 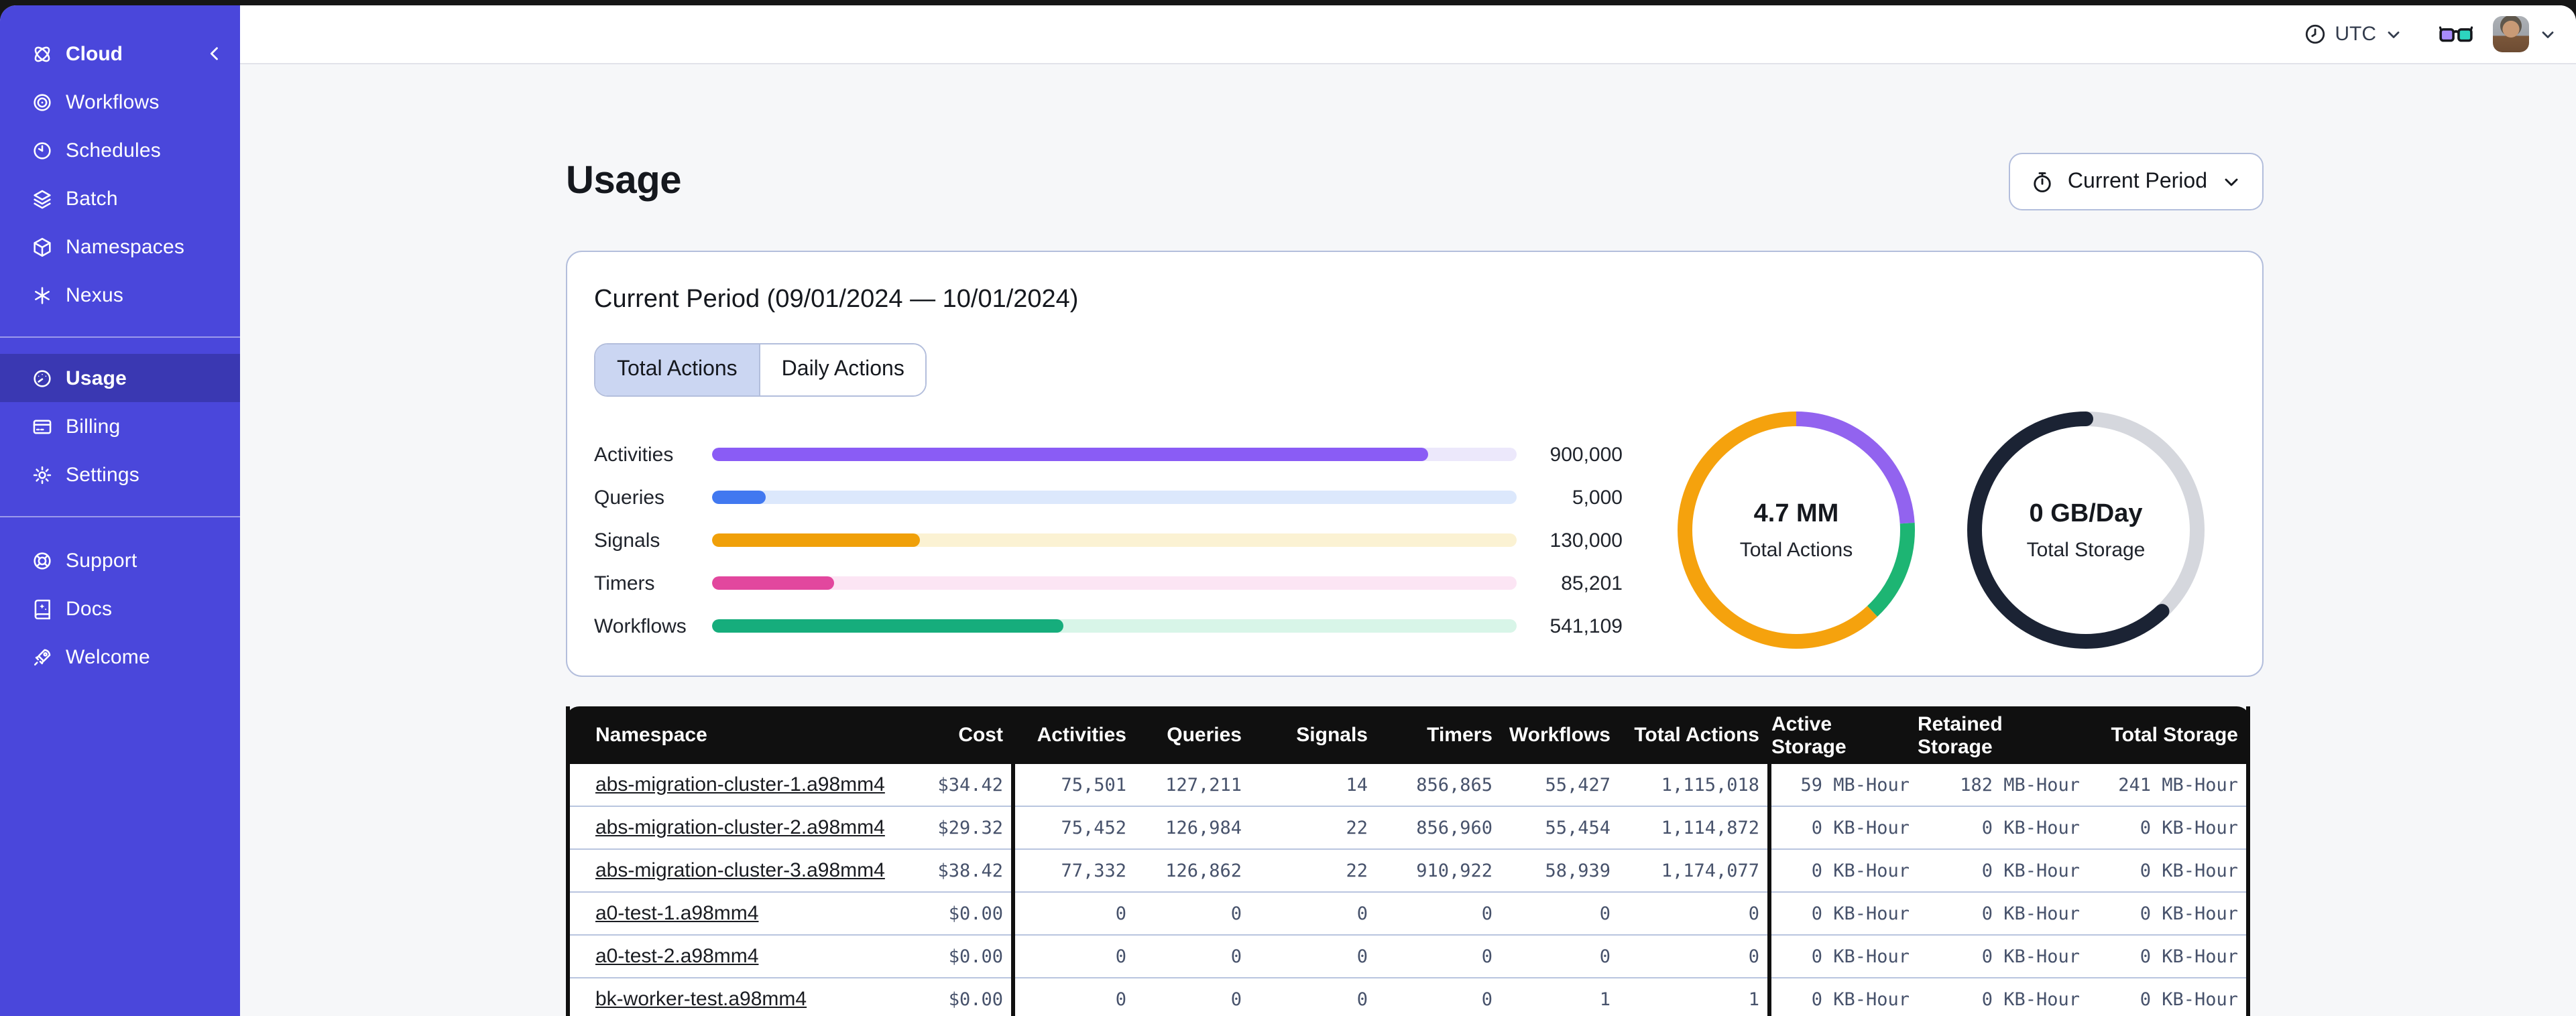 What do you see at coordinates (42, 102) in the screenshot?
I see `workflows-icon` at bounding box center [42, 102].